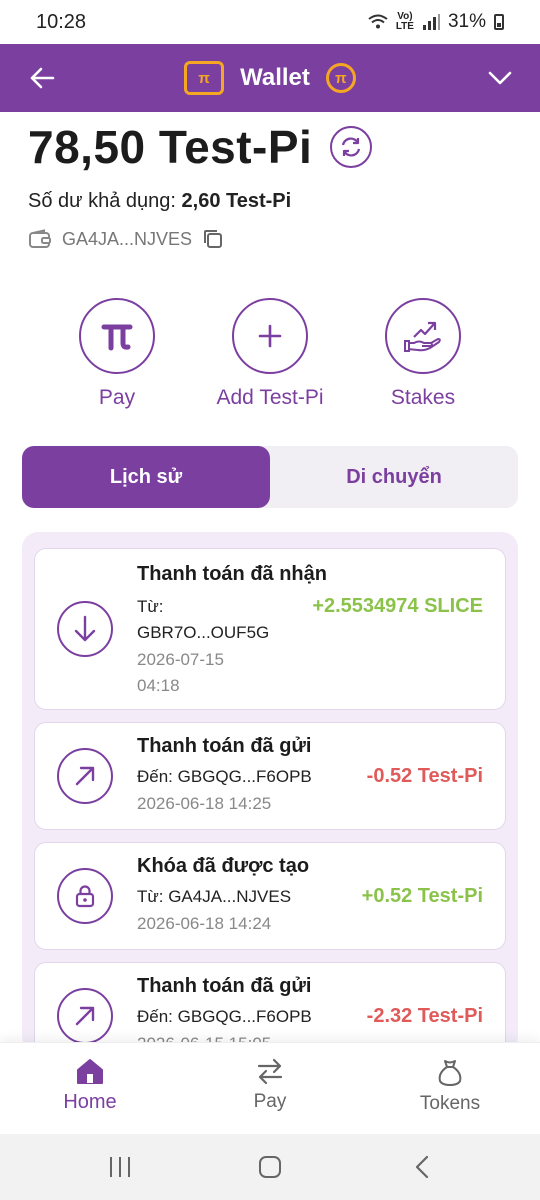 This screenshot has width=540, height=1200. I want to click on transaction-party: Từ: GA4JA...NJVES, so click(214, 896).